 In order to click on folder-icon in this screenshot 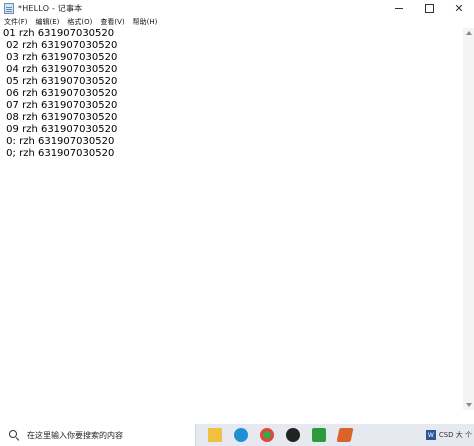, I will do `click(215, 435)`.